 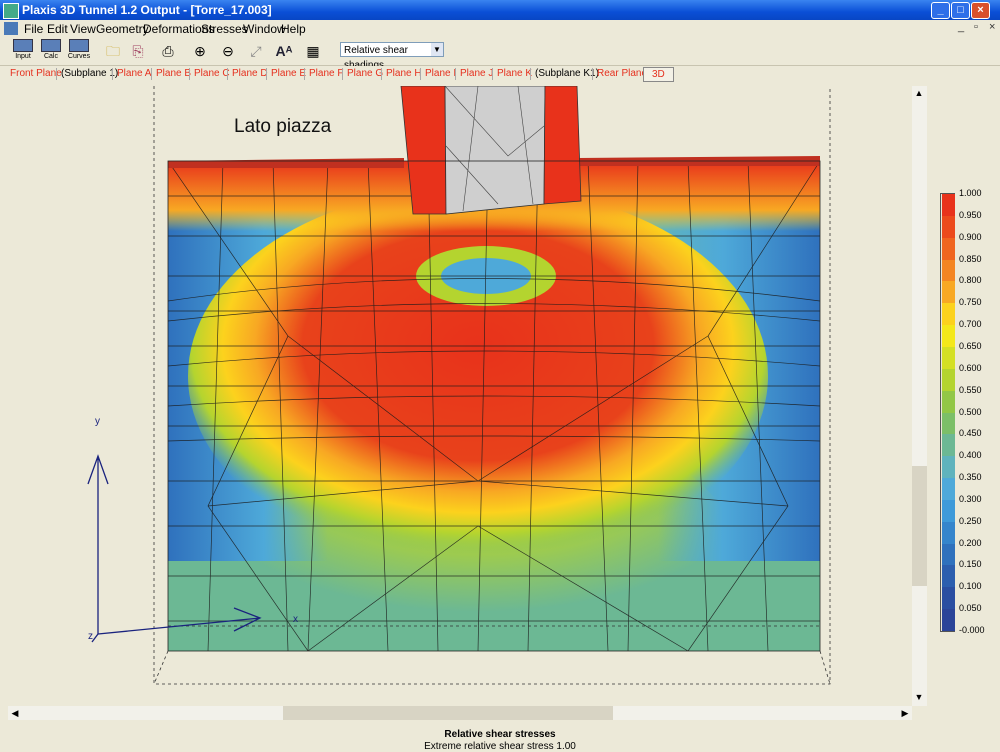 I want to click on legend-value: 0.550, so click(x=970, y=389).